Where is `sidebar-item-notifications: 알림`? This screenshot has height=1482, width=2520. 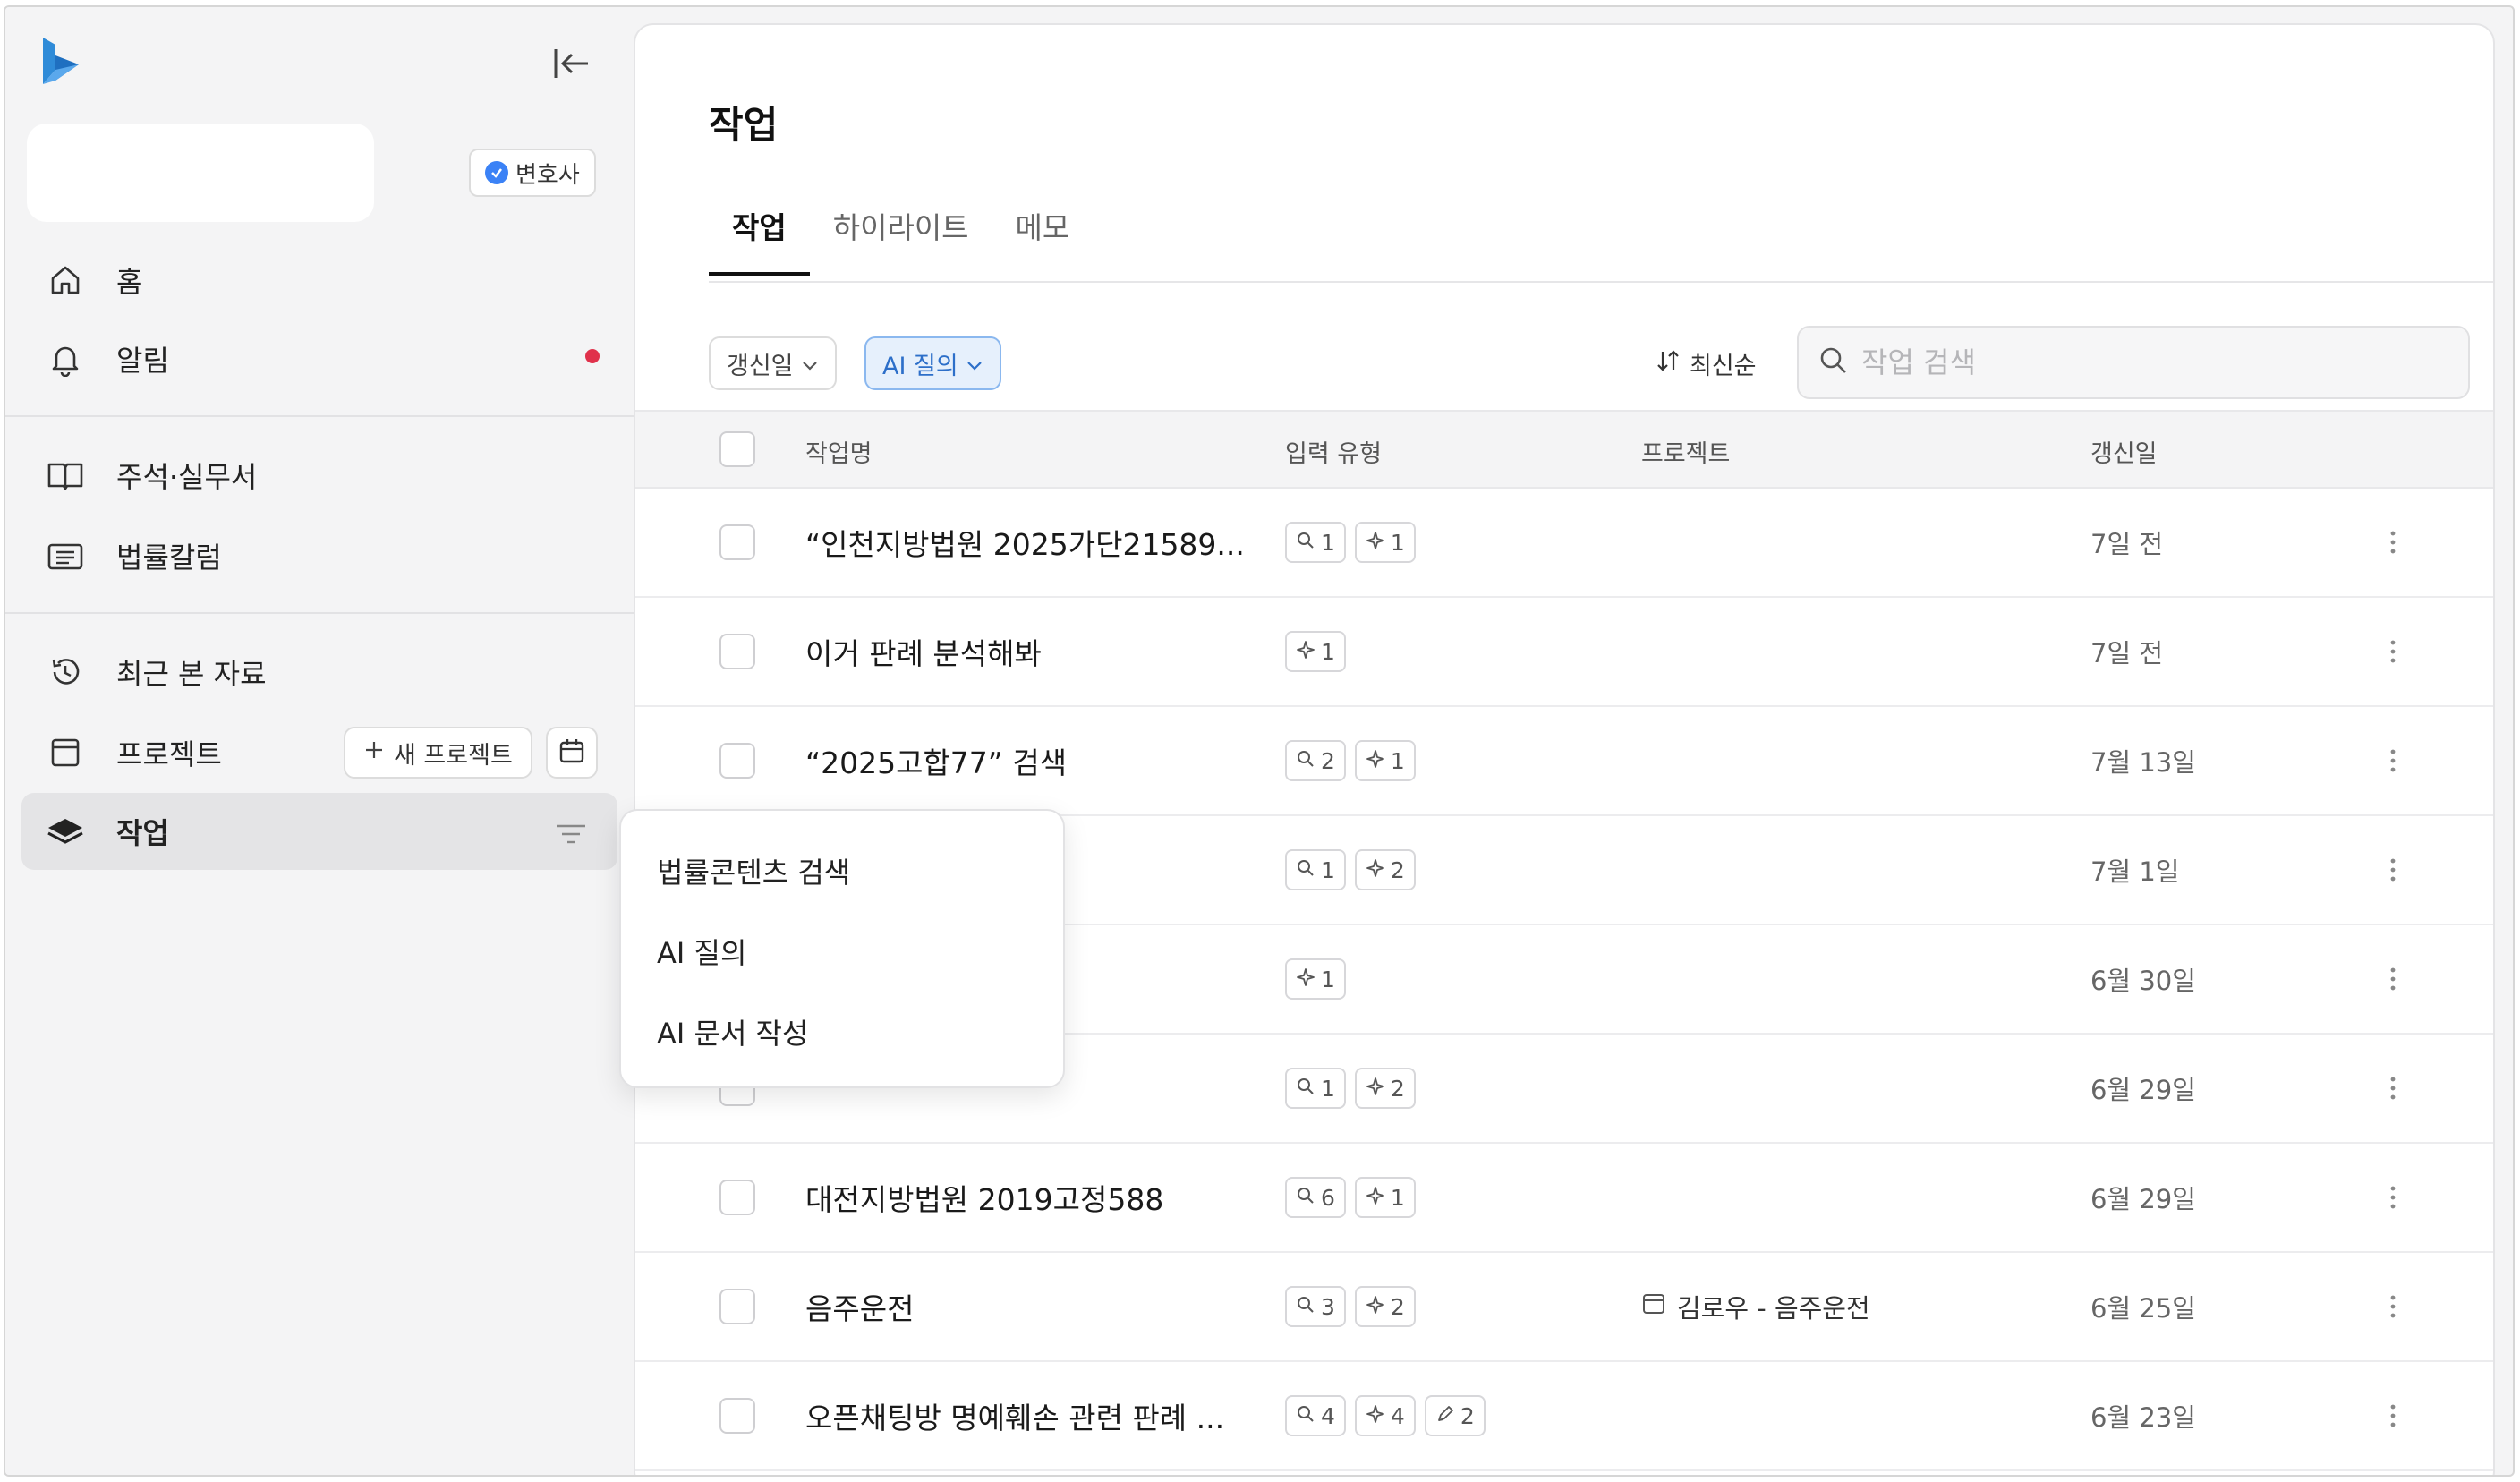
sidebar-item-notifications: 알림 is located at coordinates (319, 358).